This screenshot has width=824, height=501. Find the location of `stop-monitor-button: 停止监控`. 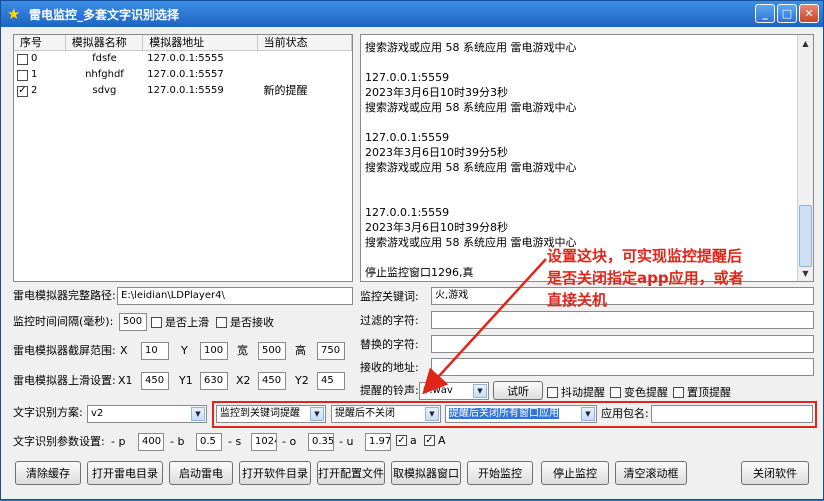

stop-monitor-button: 停止监控 is located at coordinates (575, 473).